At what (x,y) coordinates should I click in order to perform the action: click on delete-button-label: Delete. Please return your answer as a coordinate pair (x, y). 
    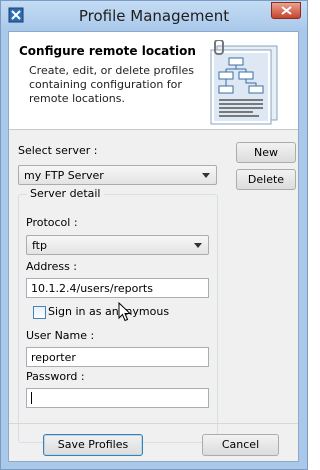
    Looking at the image, I should click on (266, 179).